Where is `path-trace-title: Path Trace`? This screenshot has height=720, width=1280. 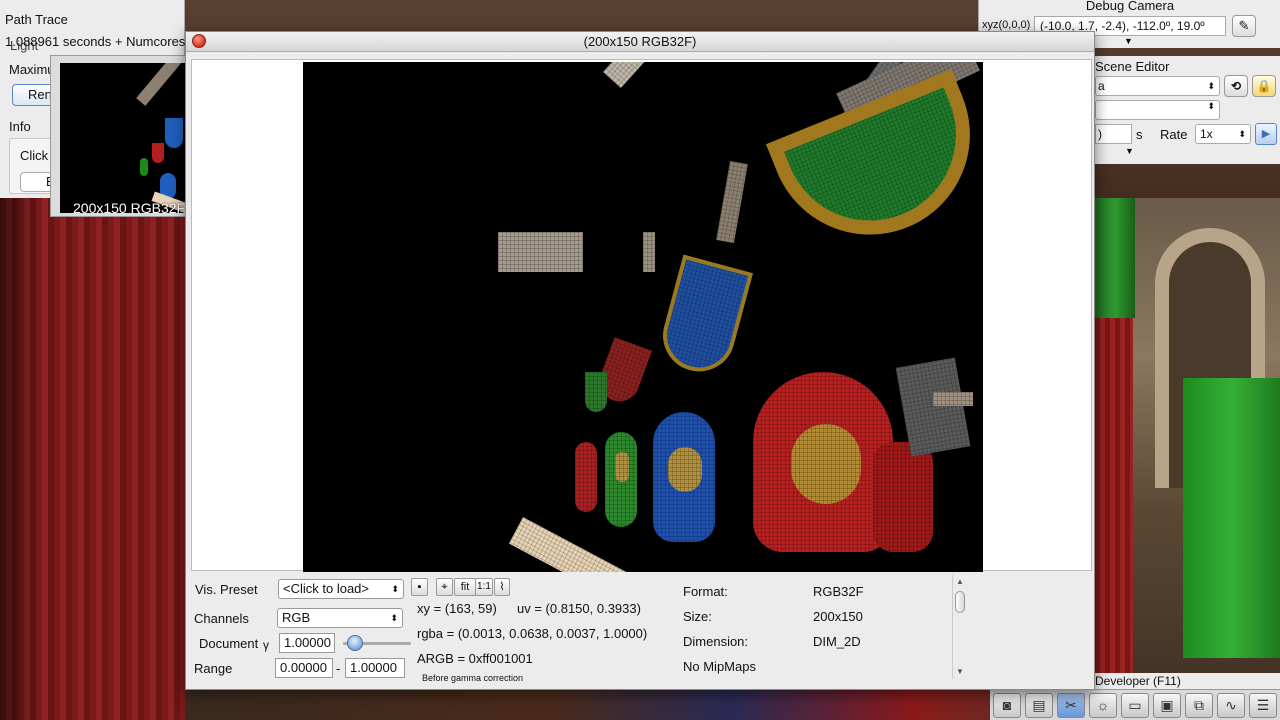 path-trace-title: Path Trace is located at coordinates (36, 19).